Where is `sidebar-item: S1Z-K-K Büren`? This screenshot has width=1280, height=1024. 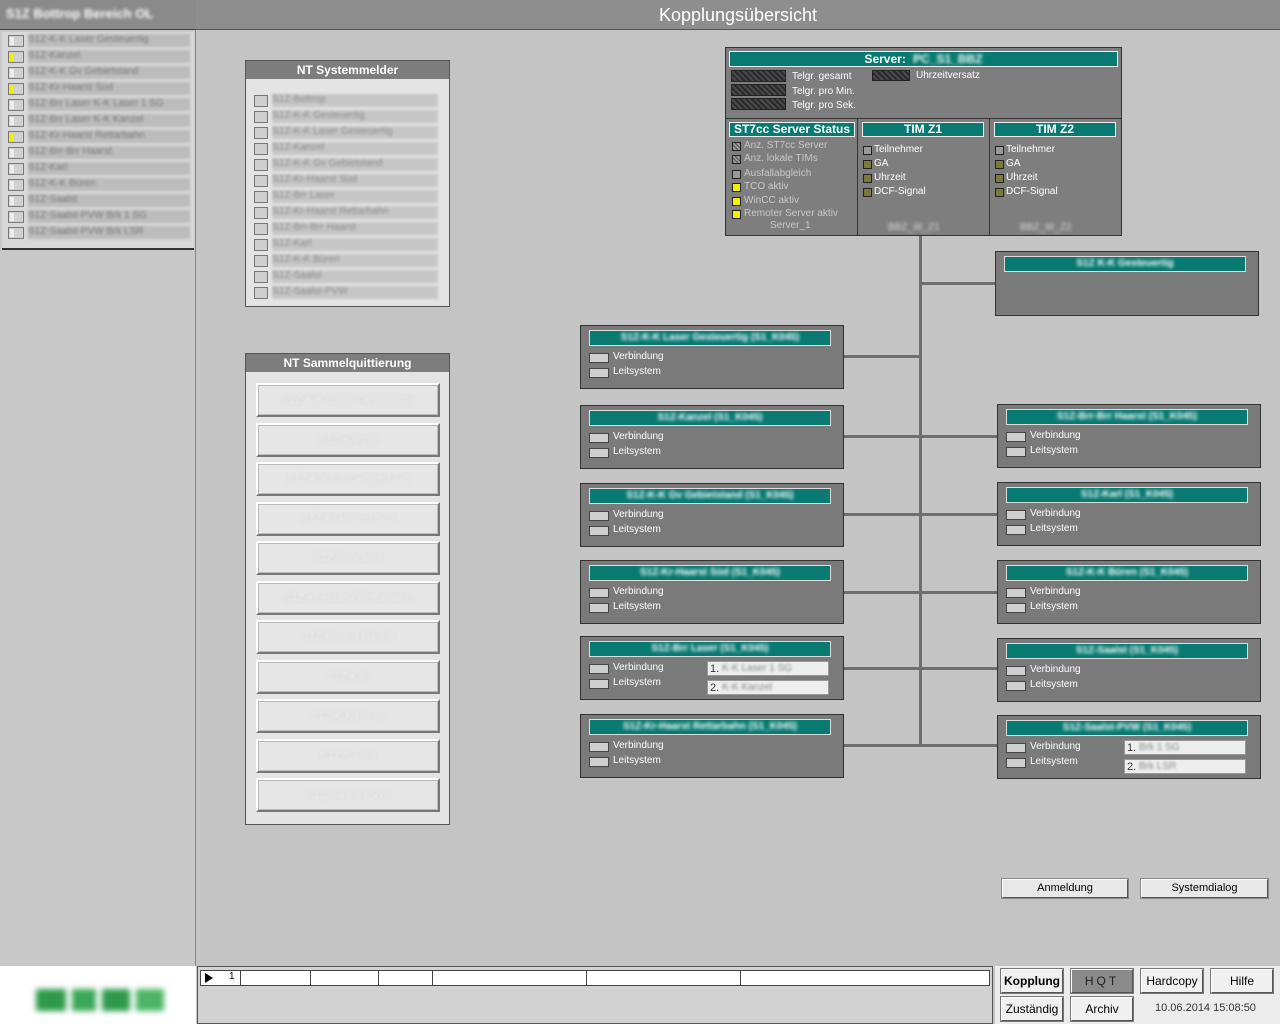 sidebar-item: S1Z-K-K Büren is located at coordinates (98, 185).